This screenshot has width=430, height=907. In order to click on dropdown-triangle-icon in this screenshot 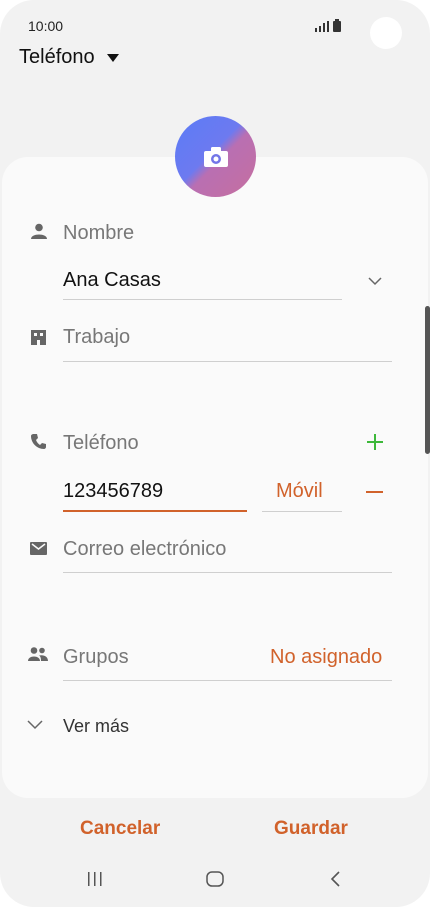, I will do `click(112, 57)`.